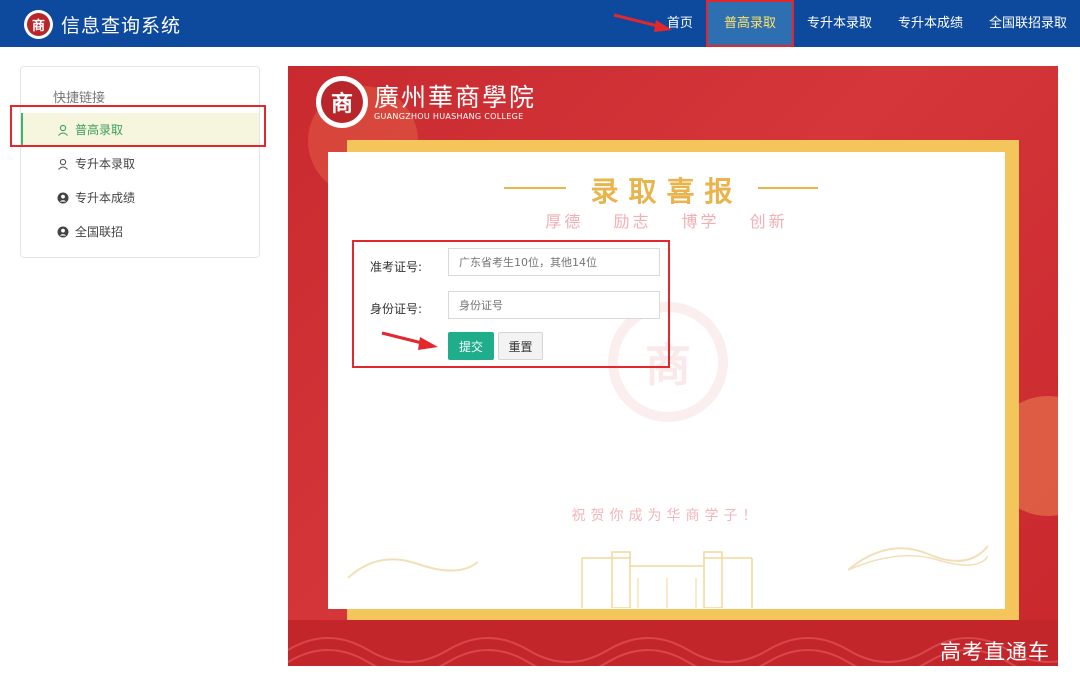 The height and width of the screenshot is (690, 1080). Describe the element at coordinates (99, 232) in the screenshot. I see `sidebar-item-label: 全国联招` at that location.